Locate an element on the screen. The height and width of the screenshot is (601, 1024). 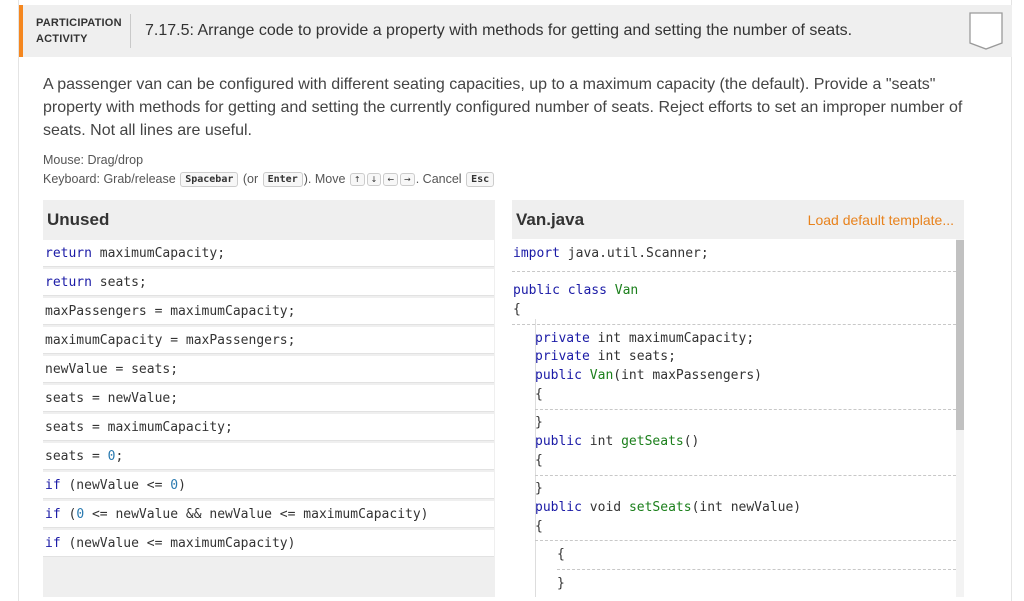
code-block-text: return seats; is located at coordinates (96, 282).